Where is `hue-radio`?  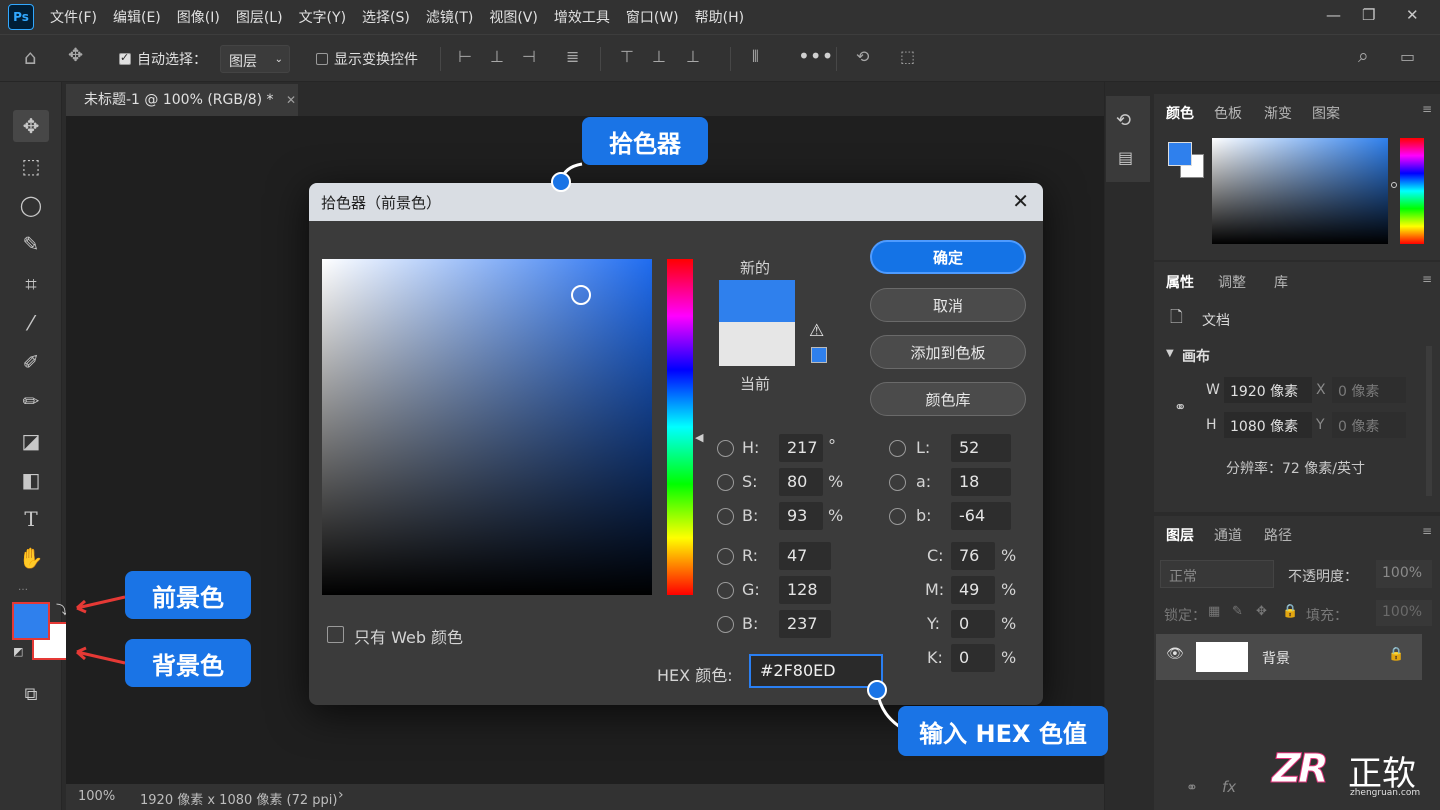 hue-radio is located at coordinates (725, 448).